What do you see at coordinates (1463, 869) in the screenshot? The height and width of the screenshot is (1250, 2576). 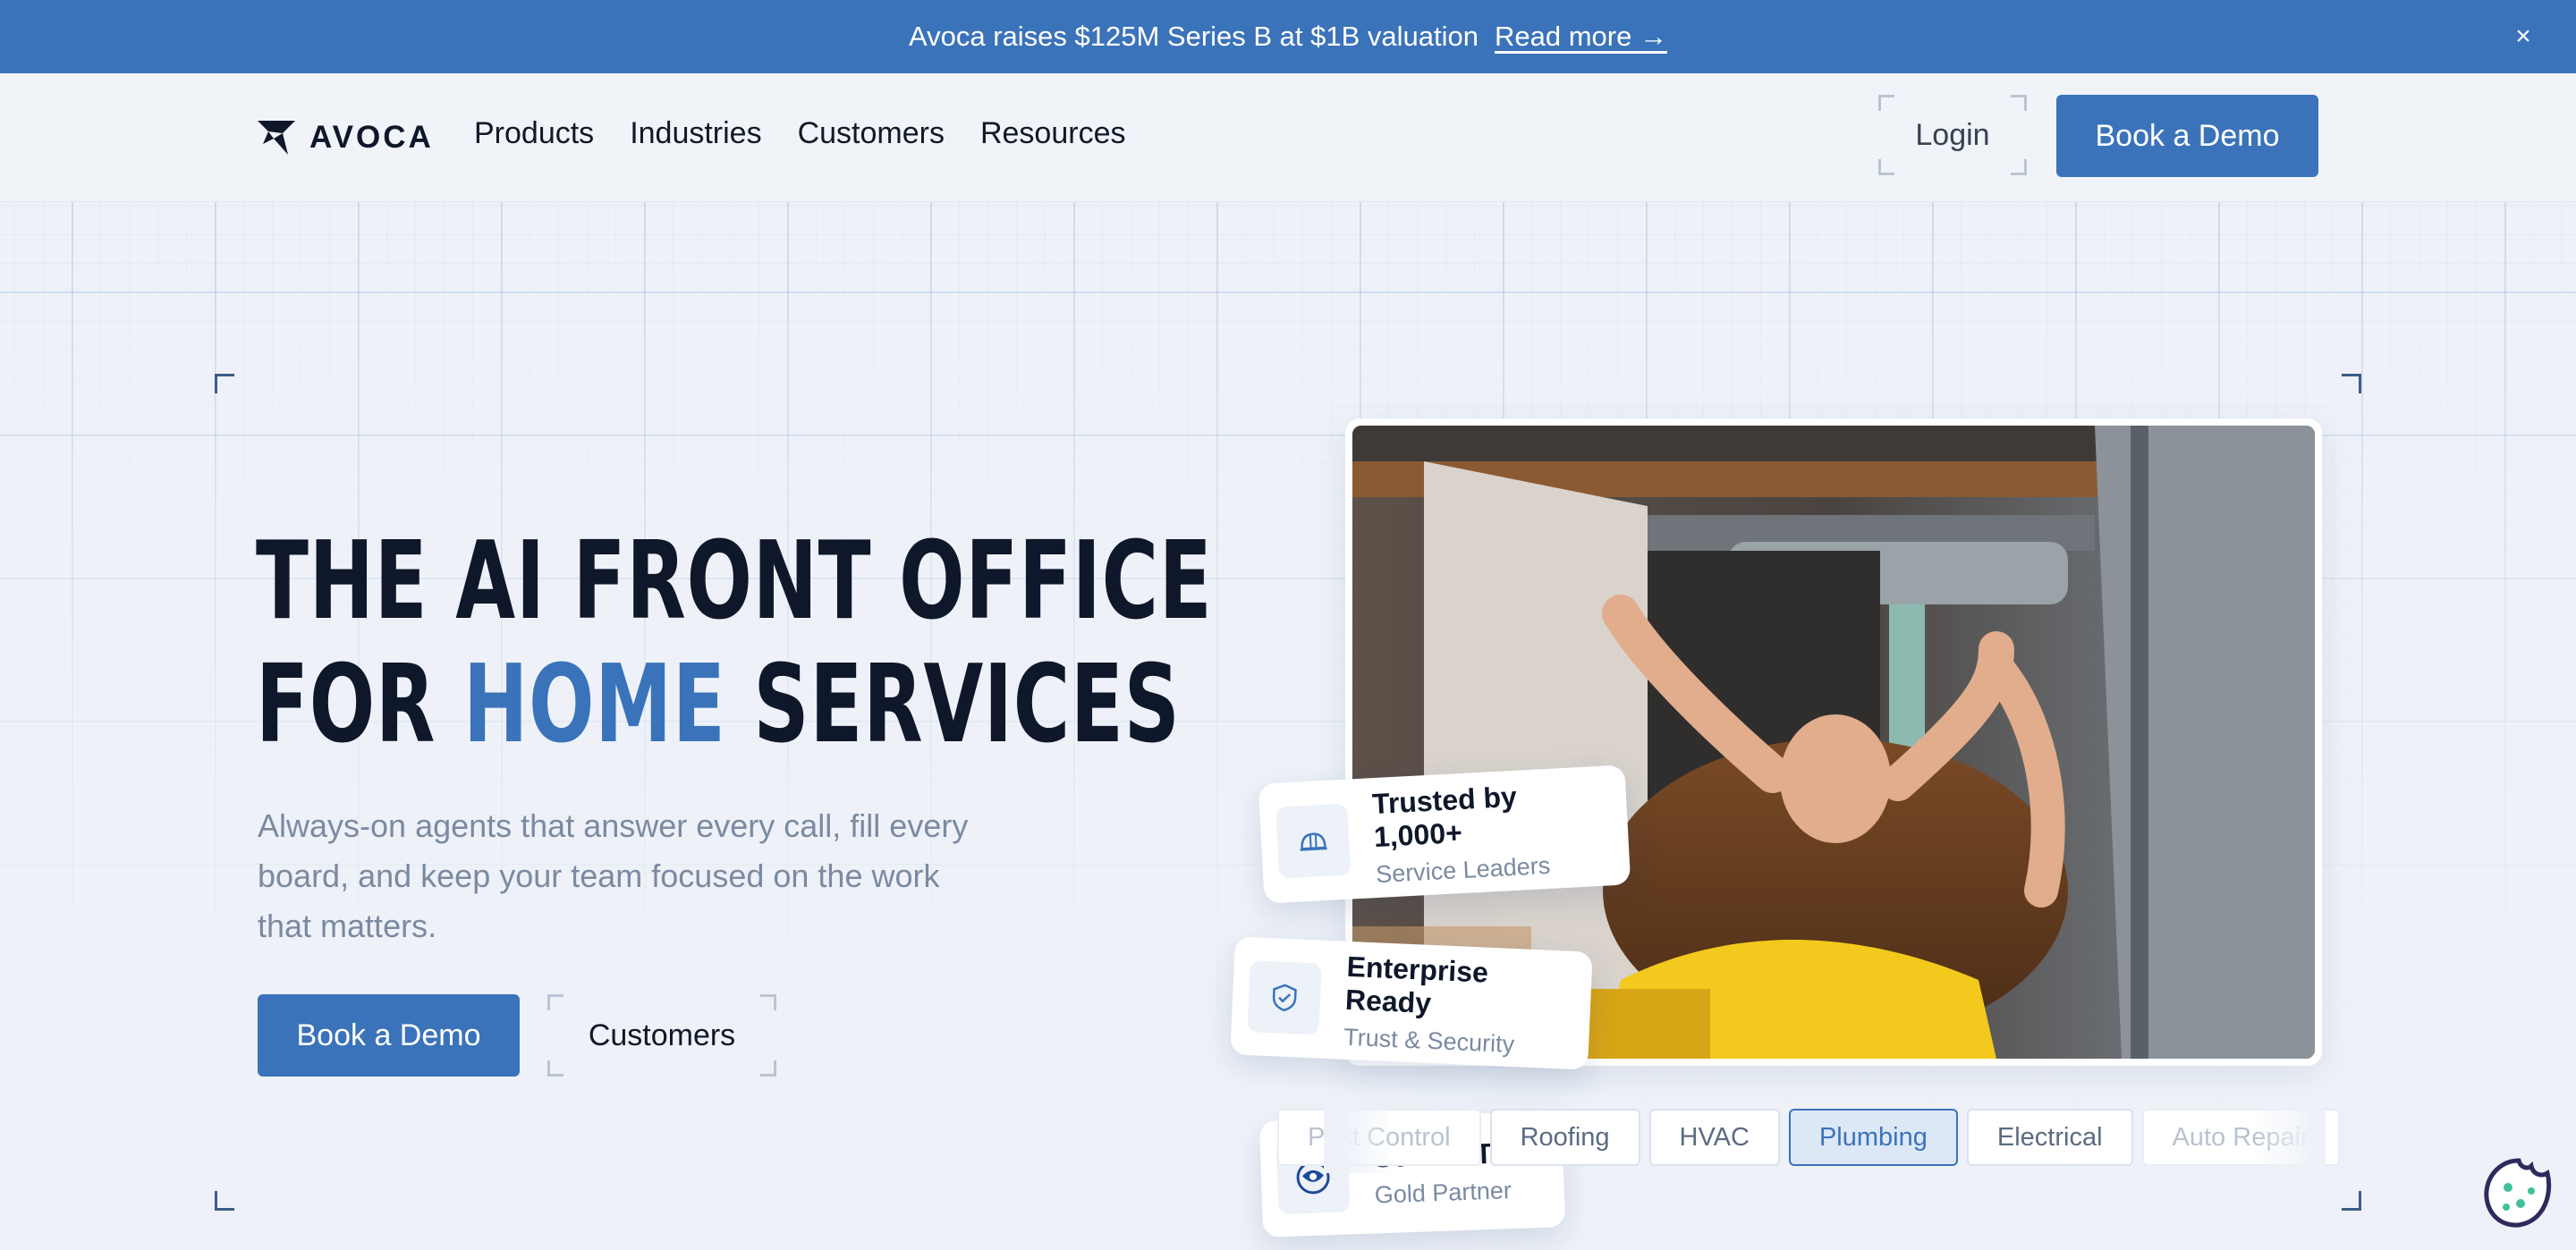 I see `card-subtitle: Service Leaders` at bounding box center [1463, 869].